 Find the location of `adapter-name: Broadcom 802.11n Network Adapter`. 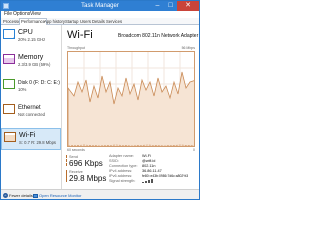

adapter-name: Broadcom 802.11n Network Adapter is located at coordinates (158, 36).